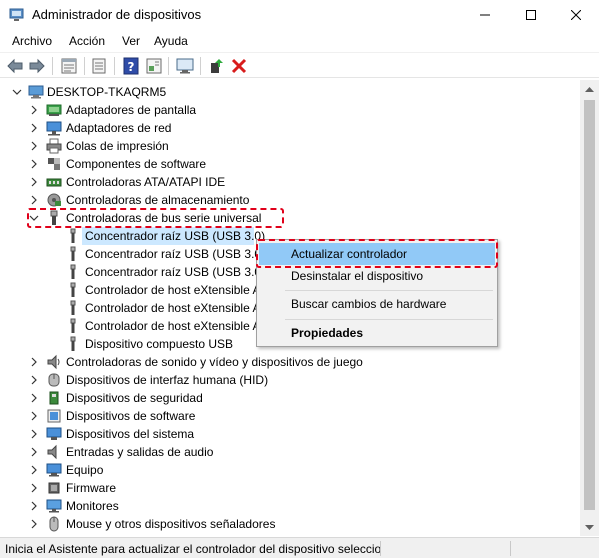  What do you see at coordinates (87, 41) in the screenshot?
I see `menu-accion: Acción` at bounding box center [87, 41].